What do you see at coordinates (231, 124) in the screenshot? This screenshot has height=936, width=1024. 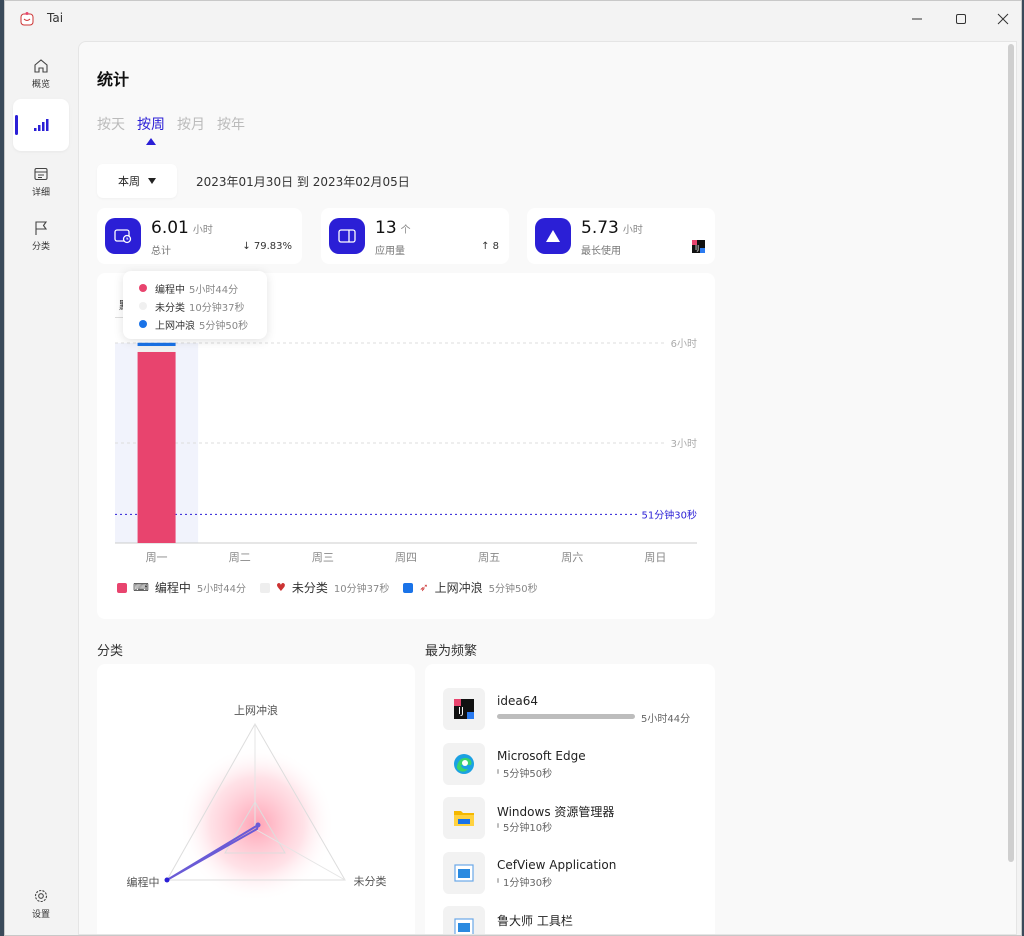 I see `tab-year: 按年` at bounding box center [231, 124].